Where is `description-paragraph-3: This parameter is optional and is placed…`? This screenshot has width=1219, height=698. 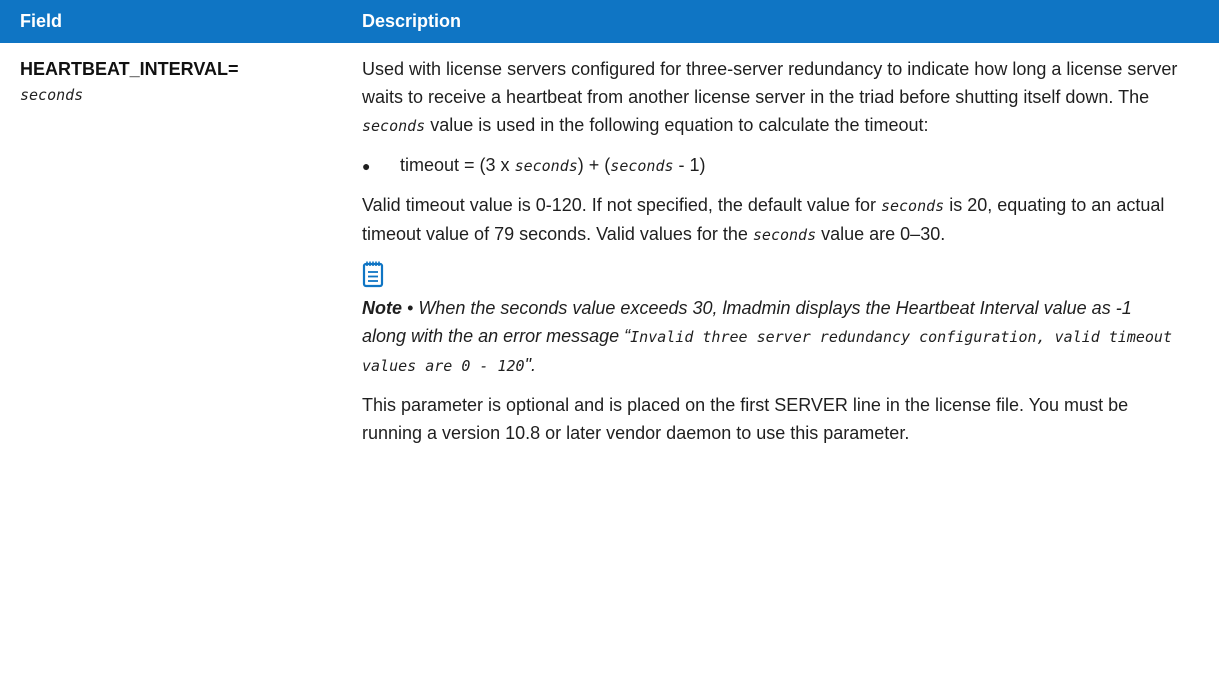
description-paragraph-3: This parameter is optional and is placed… is located at coordinates (745, 419).